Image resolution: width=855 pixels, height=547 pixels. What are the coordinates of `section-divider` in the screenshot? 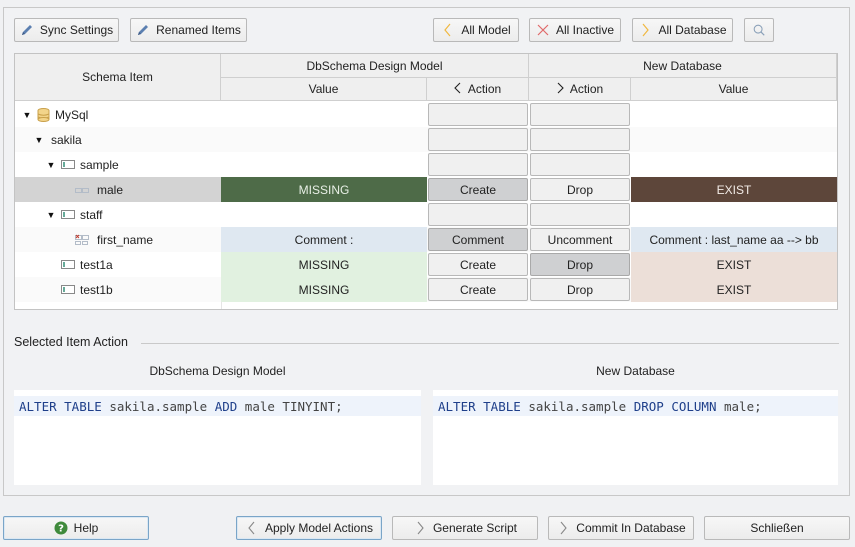 It's located at (490, 343).